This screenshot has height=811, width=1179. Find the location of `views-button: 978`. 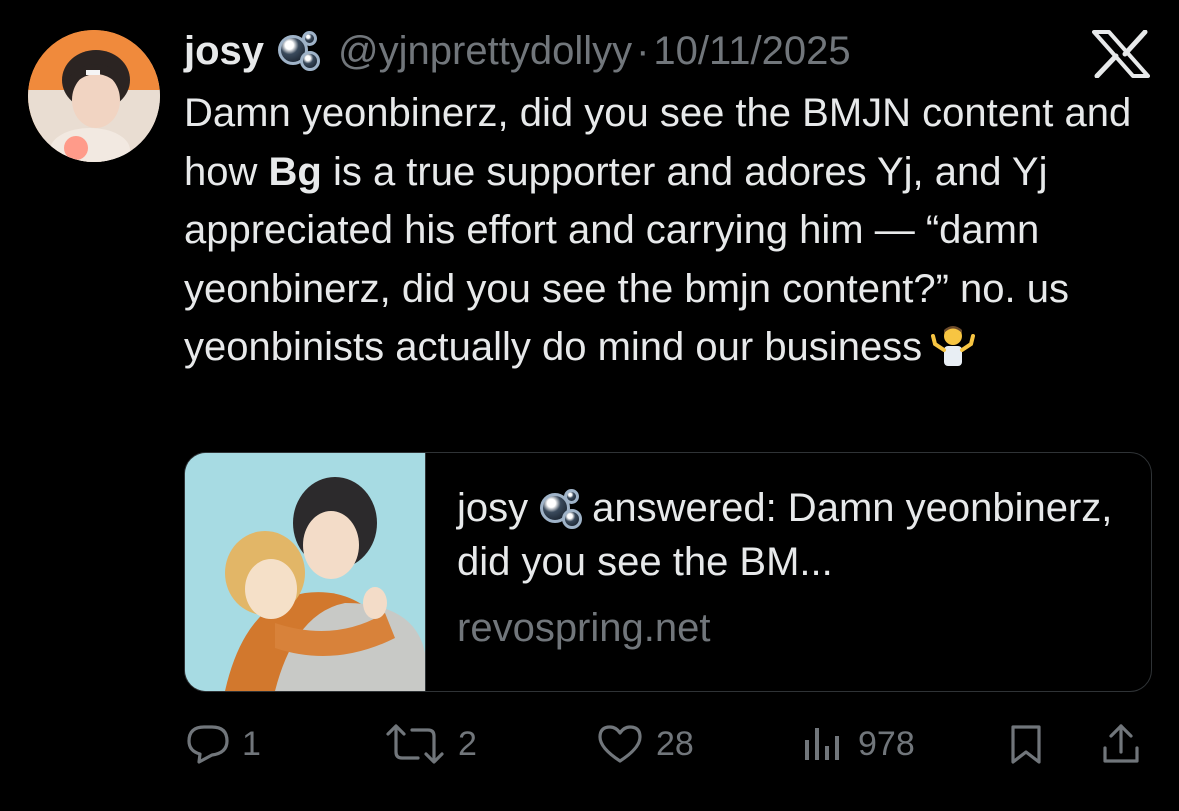

views-button: 978 is located at coordinates (857, 744).